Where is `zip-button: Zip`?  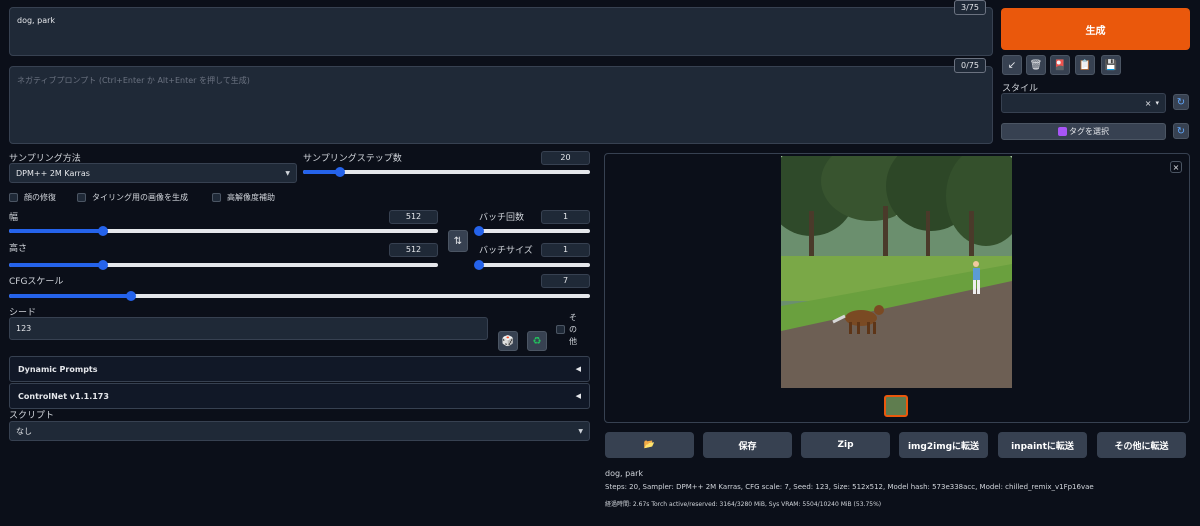 zip-button: Zip is located at coordinates (845, 445).